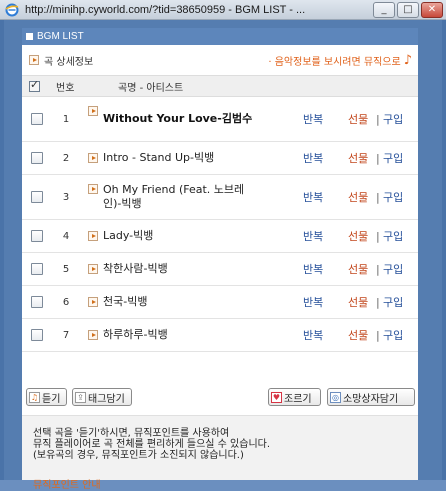  I want to click on table-header: 번호 곡명 - 아티스트, so click(220, 86).